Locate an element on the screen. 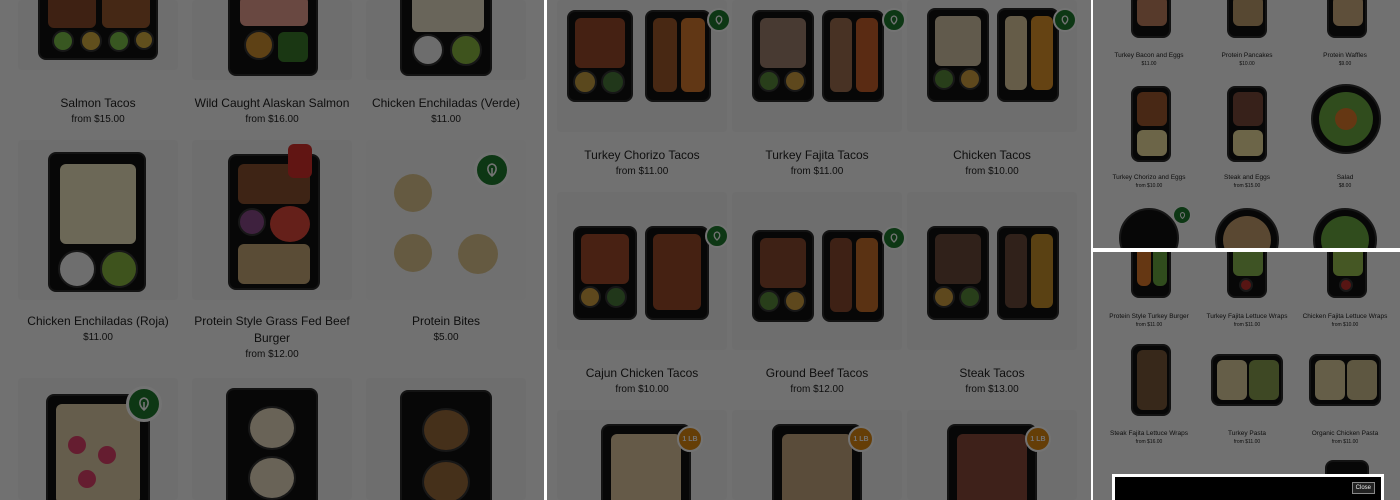 This screenshot has width=1400, height=500. item-name: Protein Pancakes is located at coordinates (1247, 55).